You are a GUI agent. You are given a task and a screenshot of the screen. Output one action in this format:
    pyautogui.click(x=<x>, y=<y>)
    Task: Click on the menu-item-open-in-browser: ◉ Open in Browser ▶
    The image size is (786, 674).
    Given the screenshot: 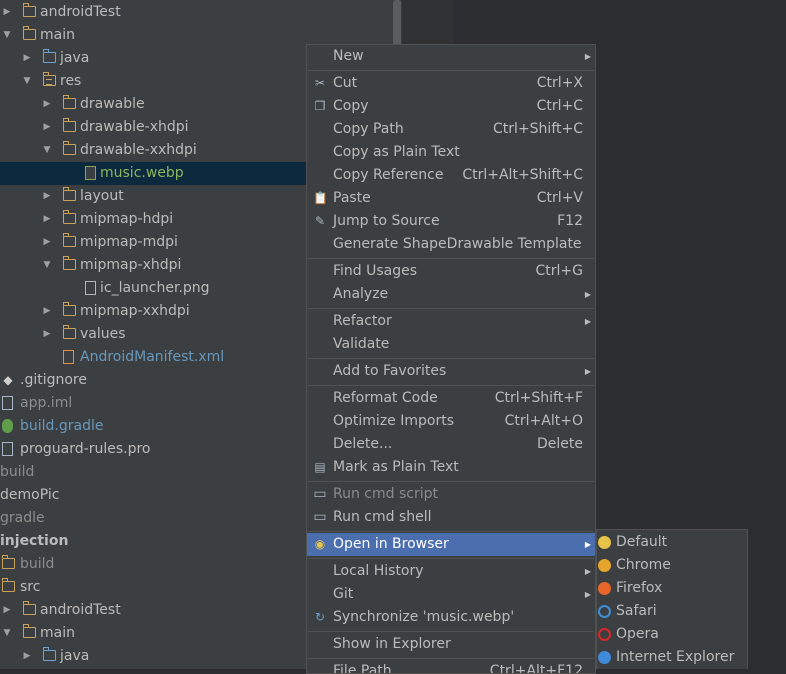 What is the action you would take?
    pyautogui.click(x=451, y=544)
    